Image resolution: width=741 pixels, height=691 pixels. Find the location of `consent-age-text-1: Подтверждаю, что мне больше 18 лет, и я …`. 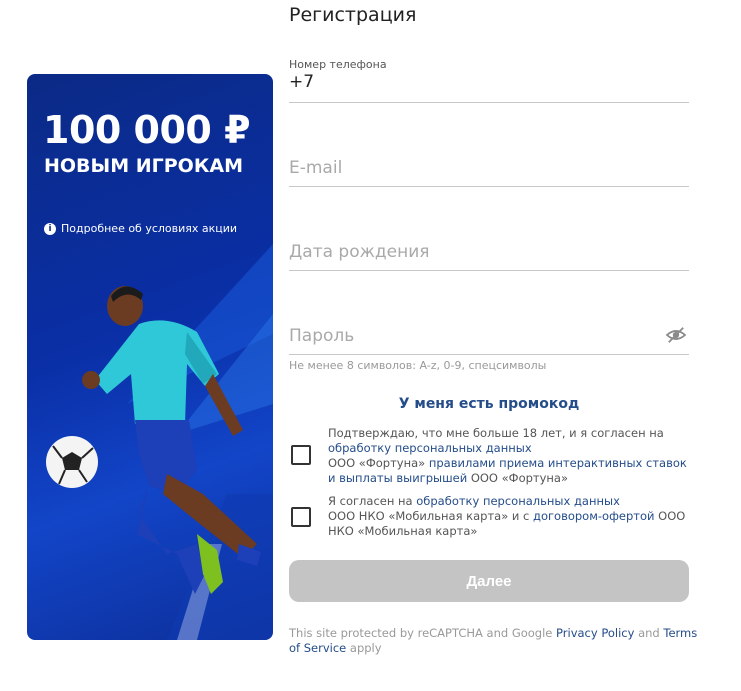

consent-age-text-1: Подтверждаю, что мне больше 18 лет, и я … is located at coordinates (496, 433).